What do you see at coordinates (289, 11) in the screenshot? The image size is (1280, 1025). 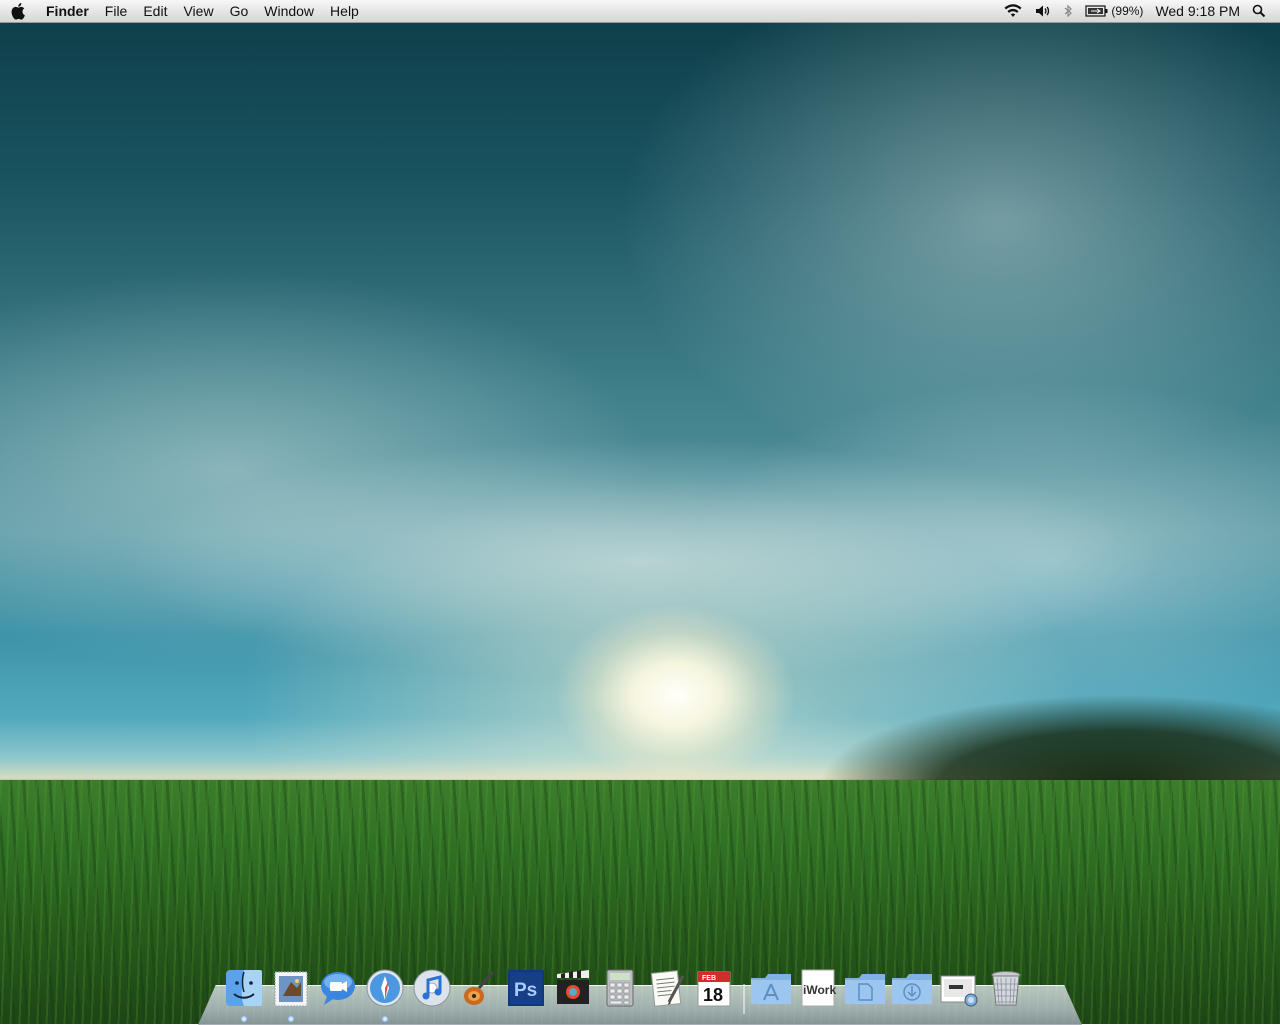 I see `menu-window: Window` at bounding box center [289, 11].